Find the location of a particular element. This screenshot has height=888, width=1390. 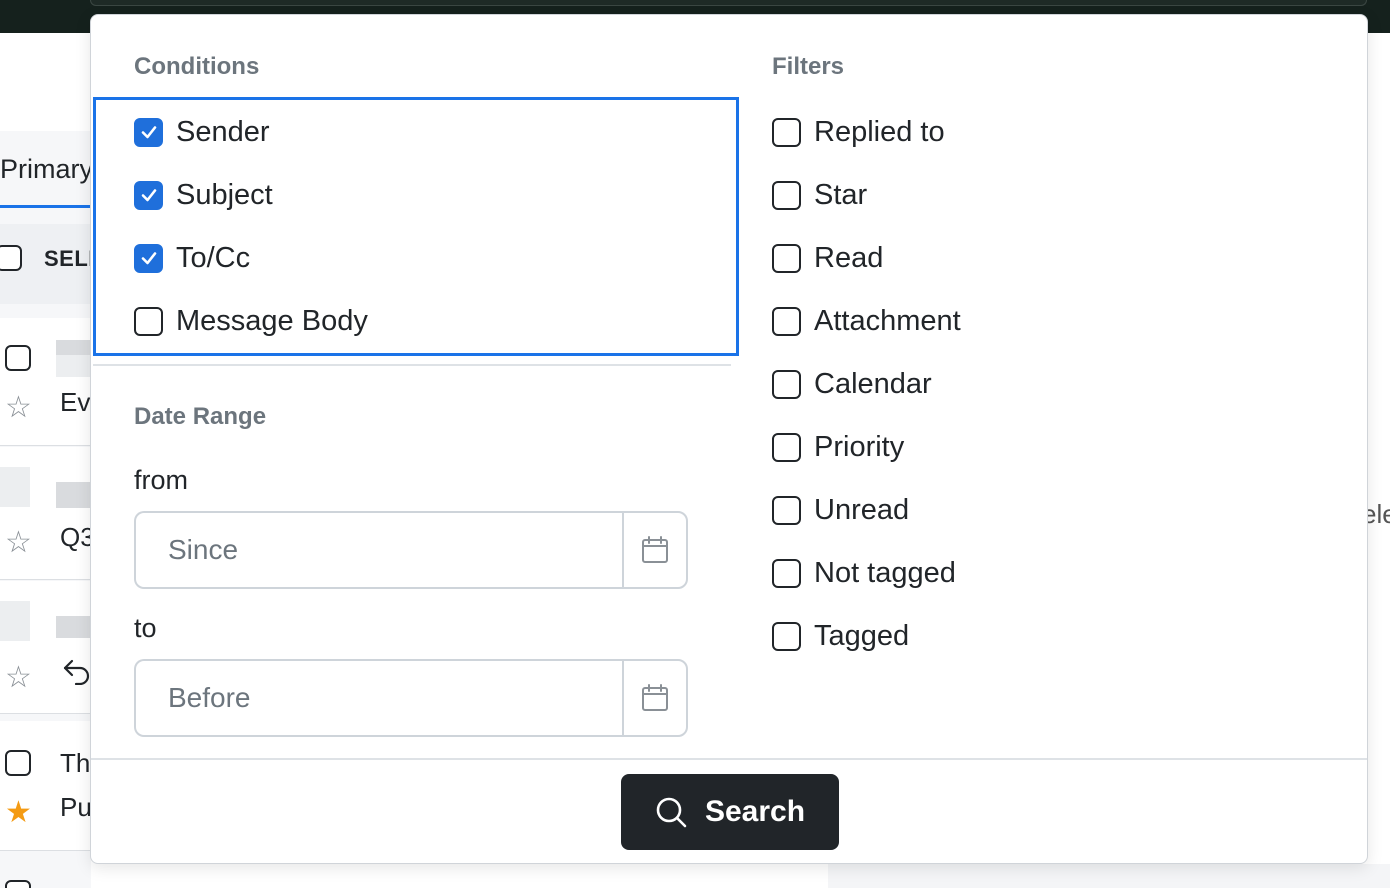

filter-read: Read is located at coordinates (827, 258).